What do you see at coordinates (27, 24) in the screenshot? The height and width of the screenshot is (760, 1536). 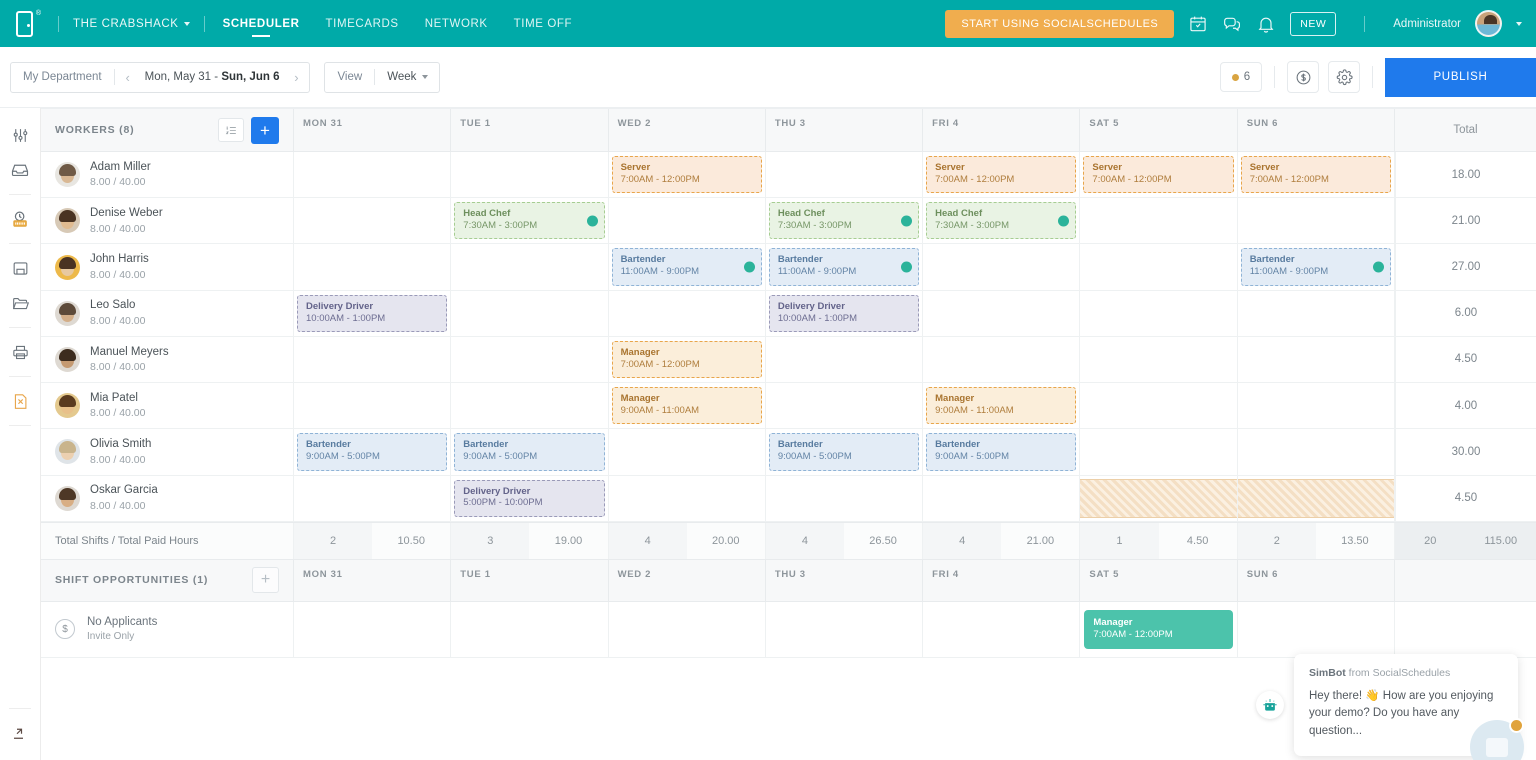 I see `app-logo-icon: ®` at bounding box center [27, 24].